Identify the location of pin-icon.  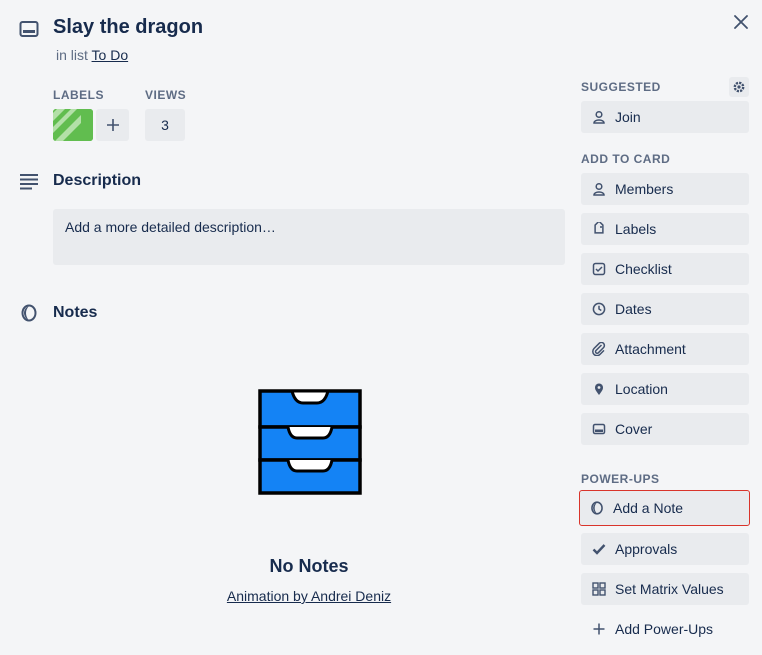
(599, 389).